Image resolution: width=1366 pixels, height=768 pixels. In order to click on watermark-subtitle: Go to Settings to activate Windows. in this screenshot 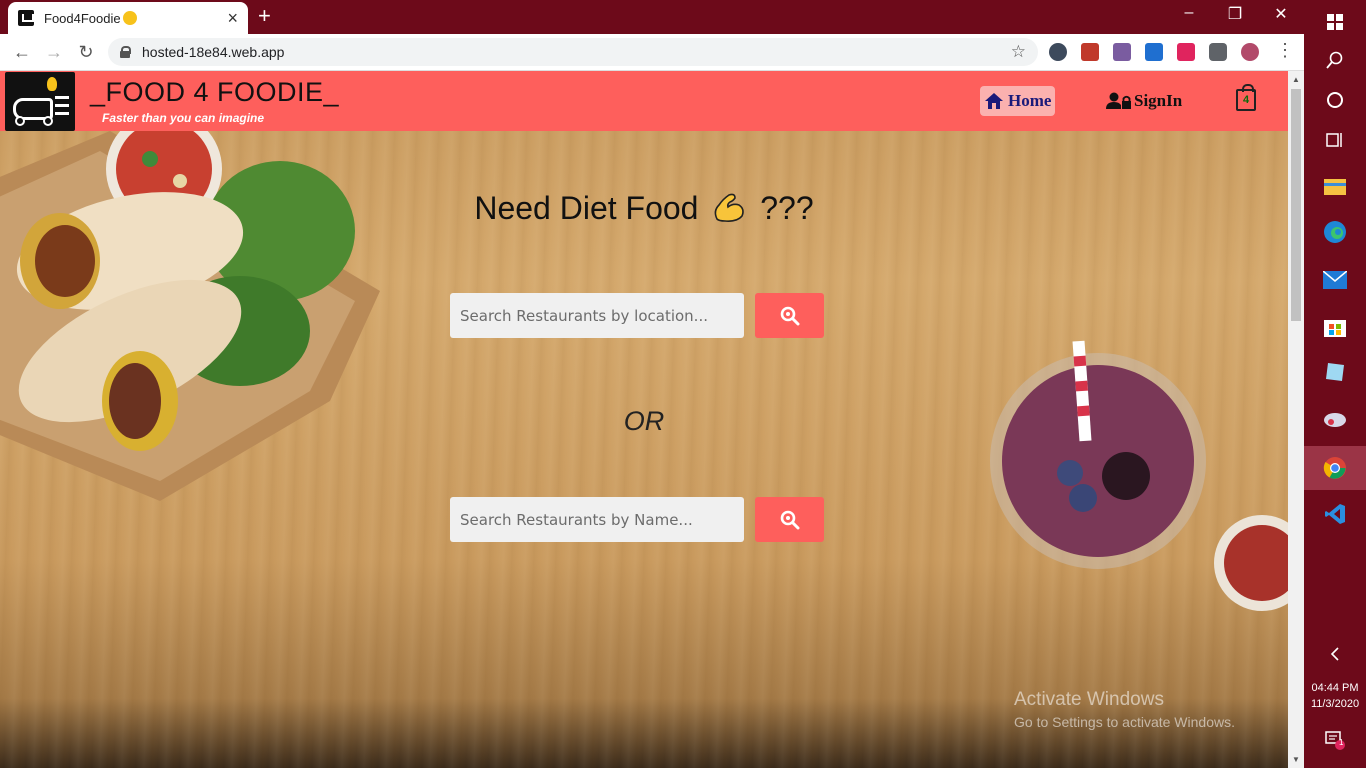, I will do `click(1124, 722)`.